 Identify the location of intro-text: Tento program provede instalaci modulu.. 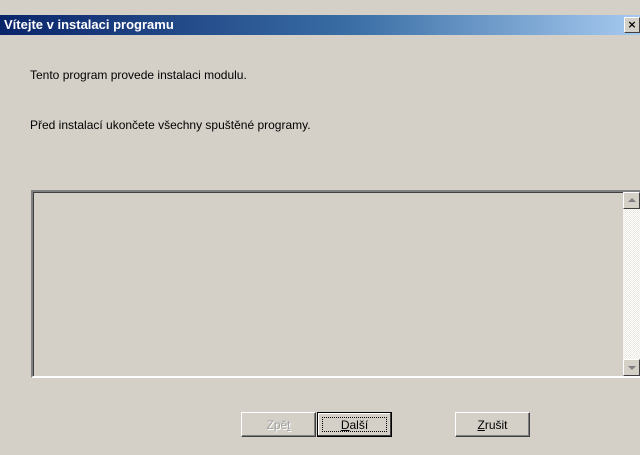
(138, 75).